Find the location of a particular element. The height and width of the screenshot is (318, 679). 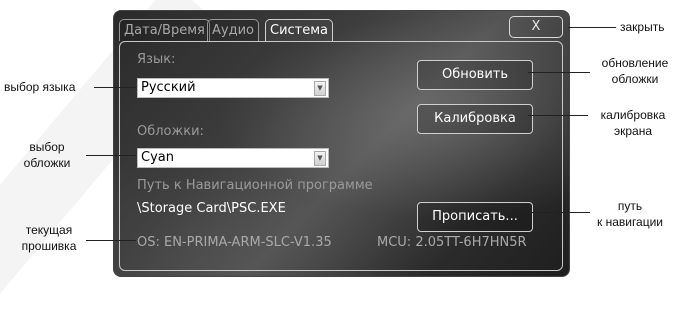

callout-close: закрыть is located at coordinates (642, 27).